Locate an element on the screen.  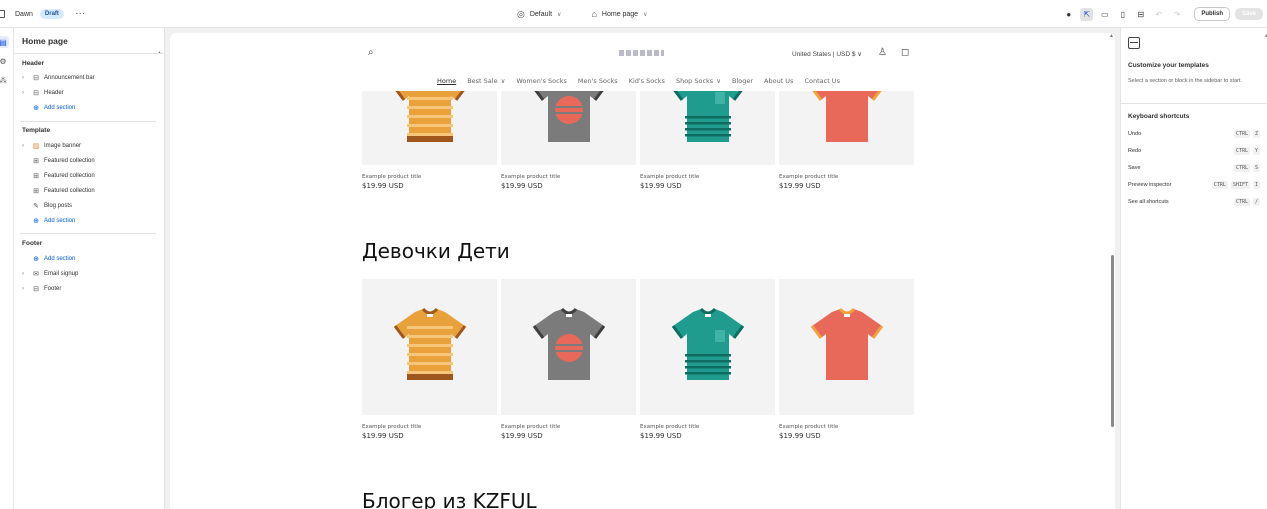
nav-link: Men's Socks is located at coordinates (598, 81).